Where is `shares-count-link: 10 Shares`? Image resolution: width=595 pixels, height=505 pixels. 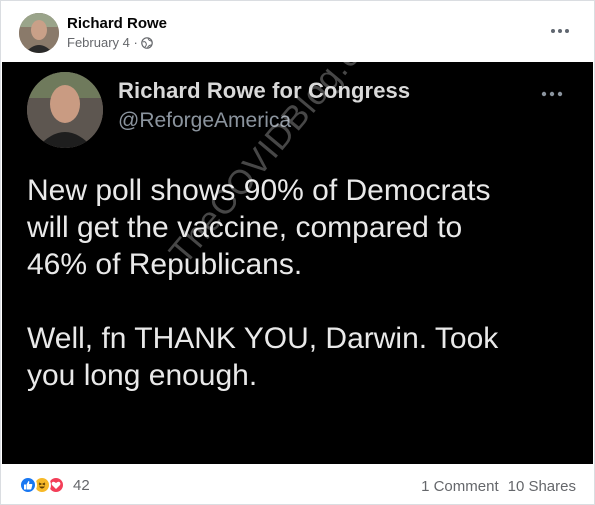
shares-count-link: 10 Shares is located at coordinates (542, 486).